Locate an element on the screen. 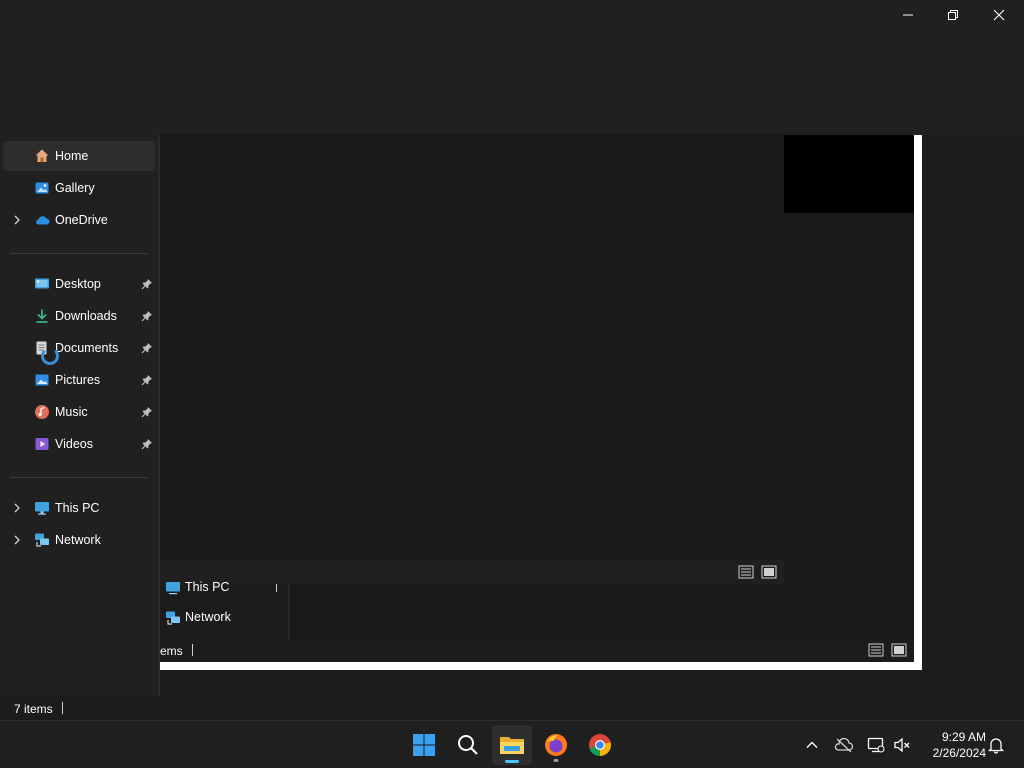 The image size is (1024, 768). start-button is located at coordinates (424, 745).